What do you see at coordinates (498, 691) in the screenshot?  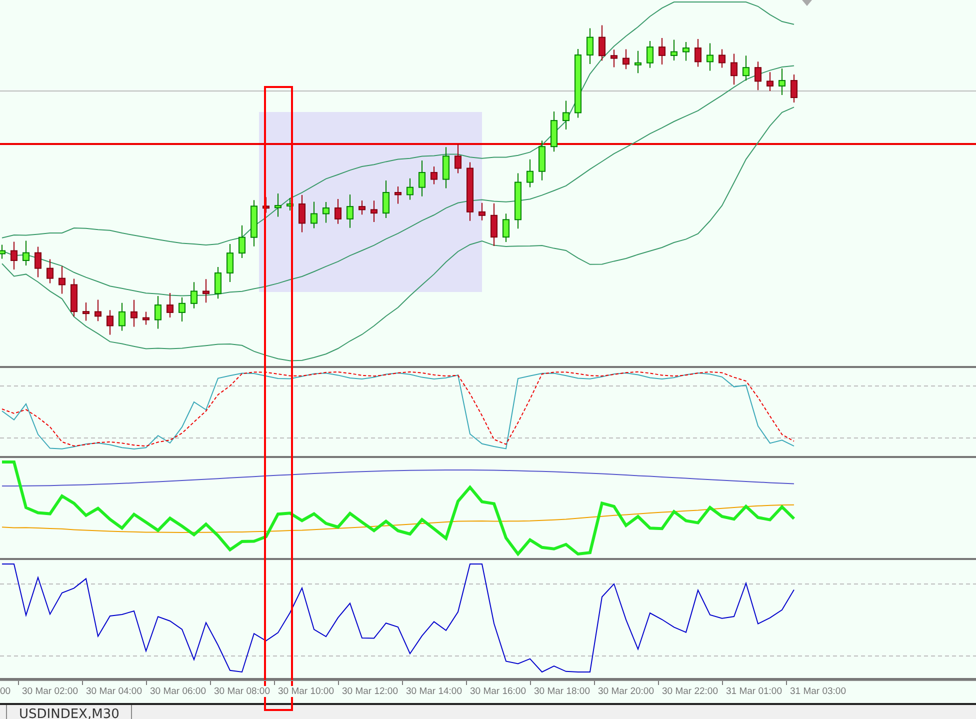 I see `time-label: 30 Mar 16:00` at bounding box center [498, 691].